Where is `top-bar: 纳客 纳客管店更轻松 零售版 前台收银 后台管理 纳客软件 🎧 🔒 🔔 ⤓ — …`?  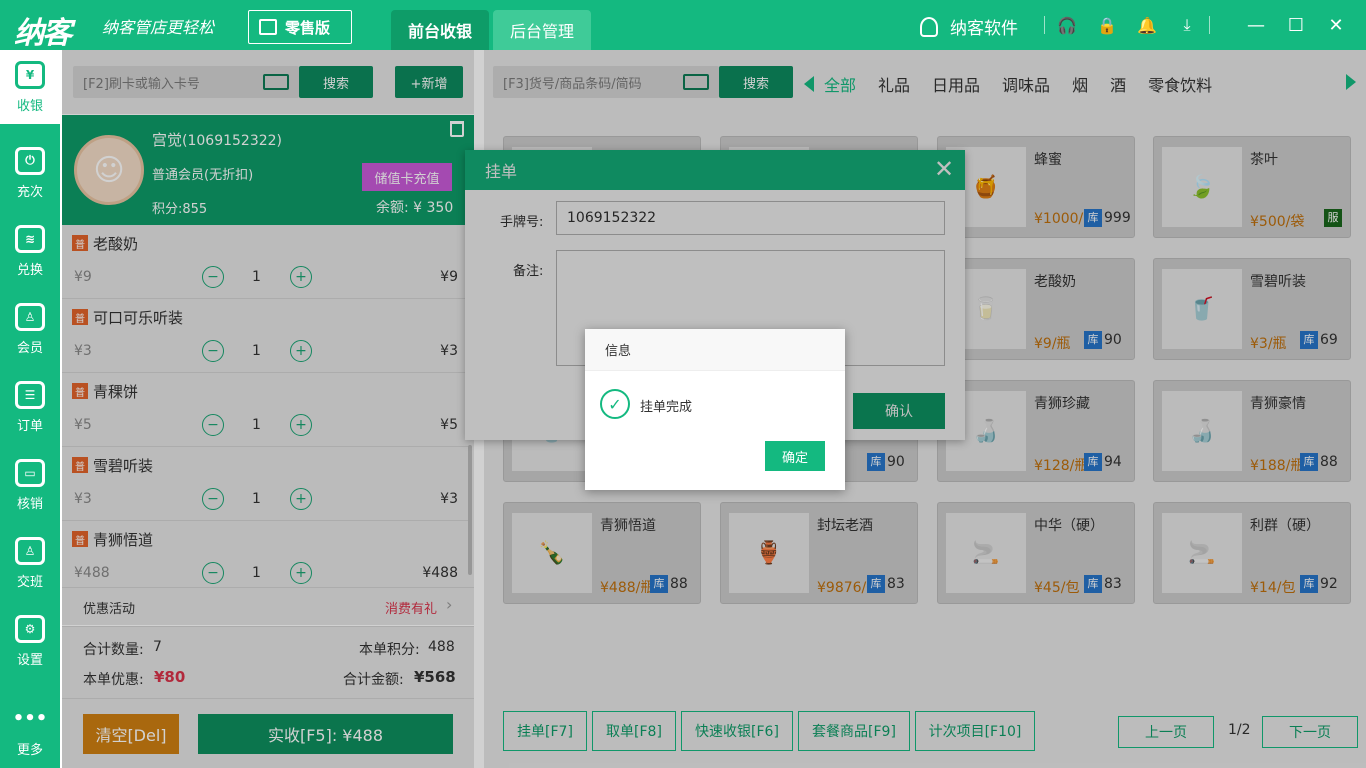 top-bar: 纳客 纳客管店更轻松 零售版 前台收银 后台管理 纳客软件 🎧 🔒 🔔 ⤓ — … is located at coordinates (683, 25).